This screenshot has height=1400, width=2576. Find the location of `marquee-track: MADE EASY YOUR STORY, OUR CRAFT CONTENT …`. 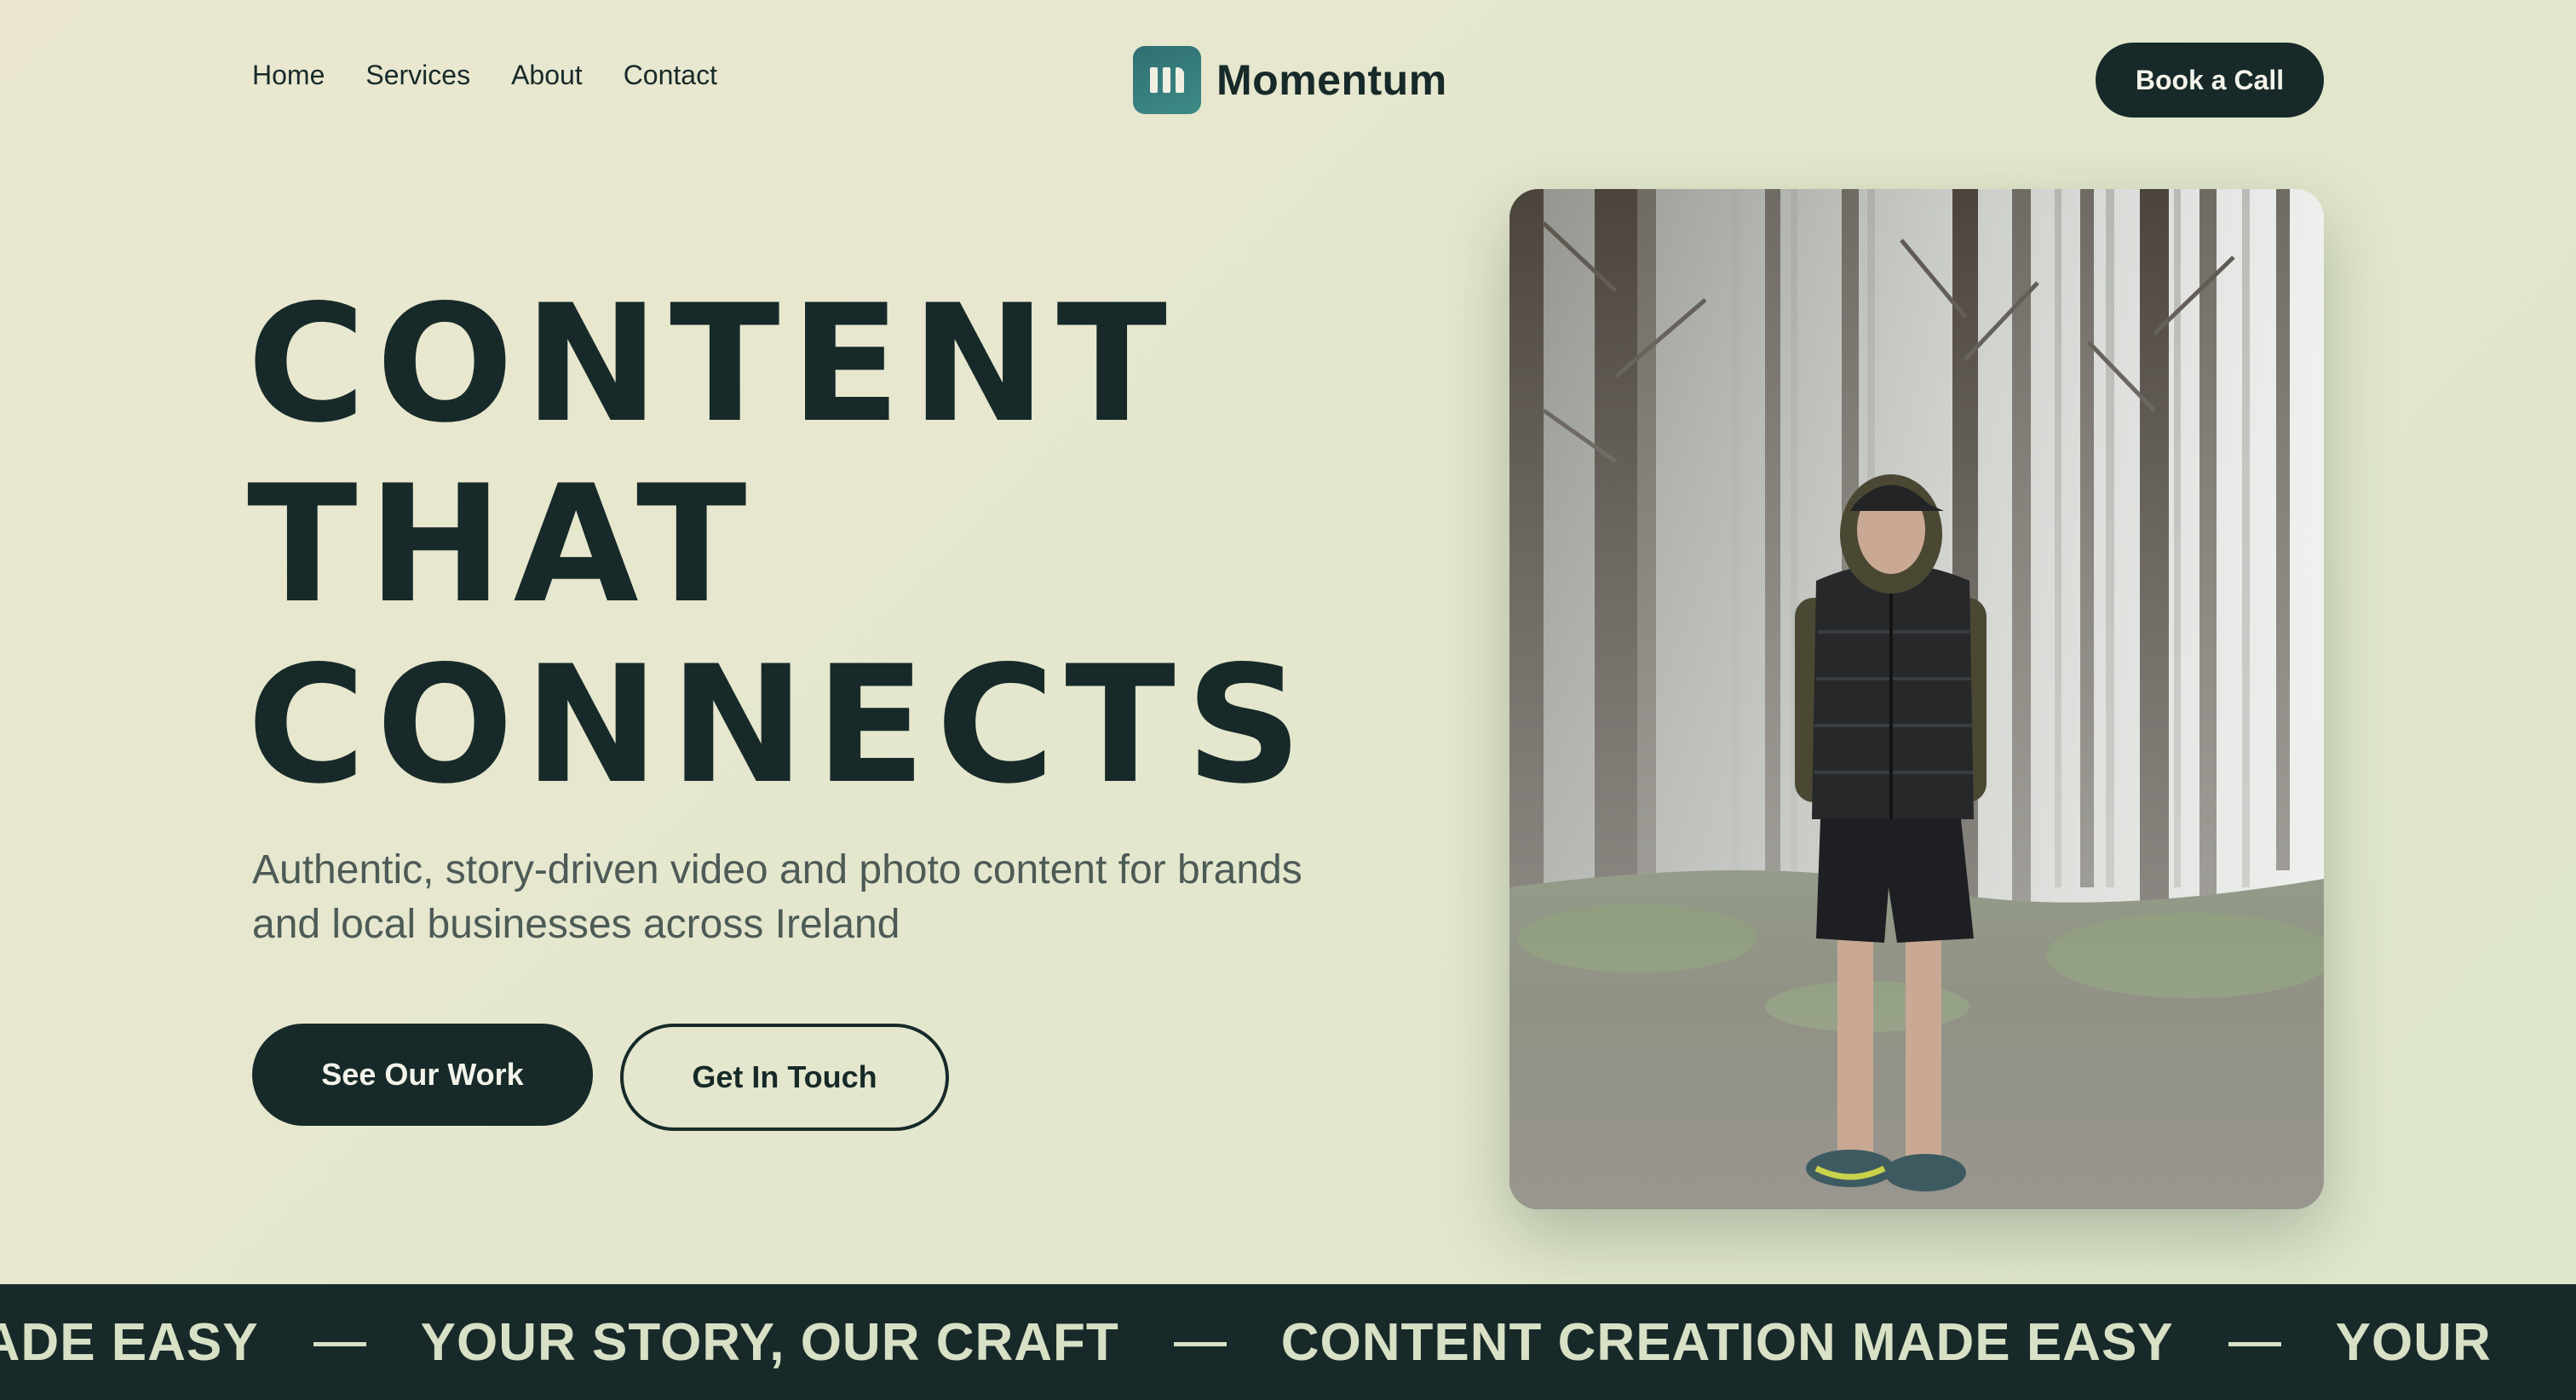

marquee-track: MADE EASY YOUR STORY, OUR CRAFT CONTENT … is located at coordinates (1246, 1342).